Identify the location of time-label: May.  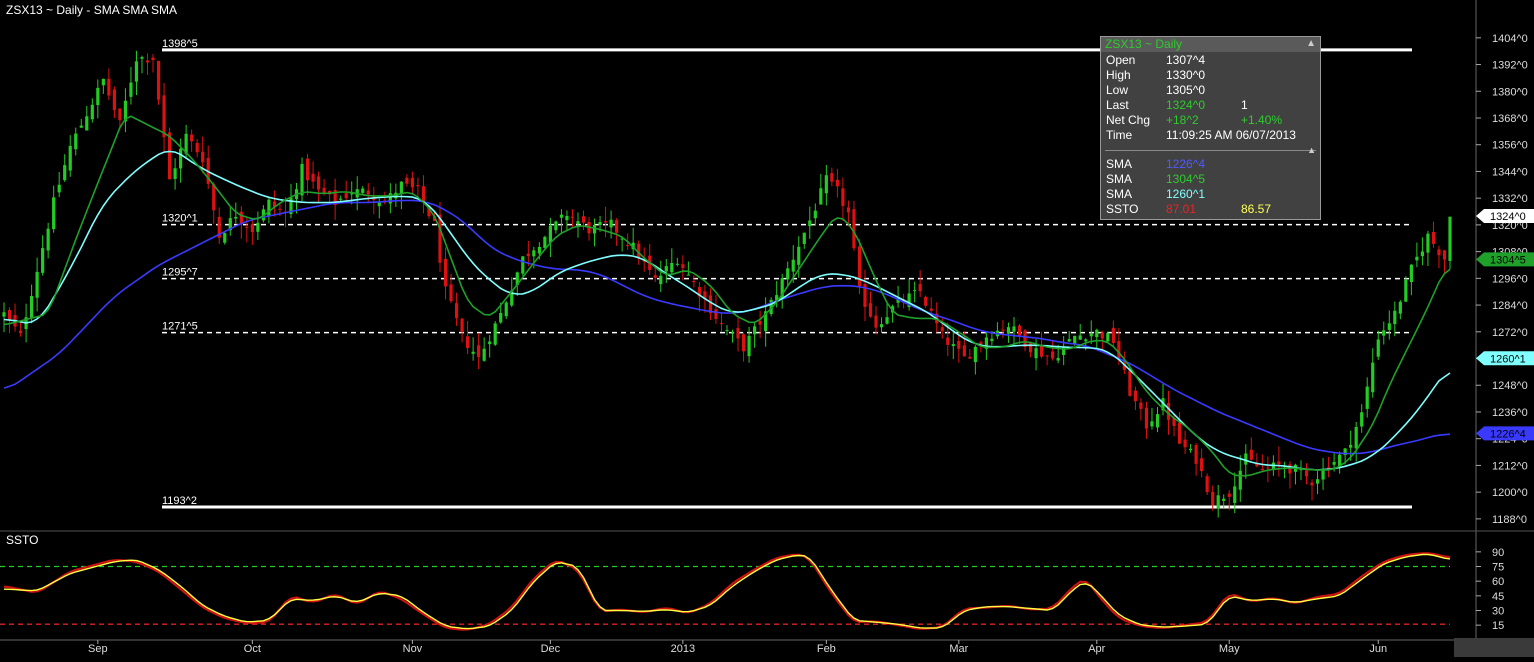
(1229, 649).